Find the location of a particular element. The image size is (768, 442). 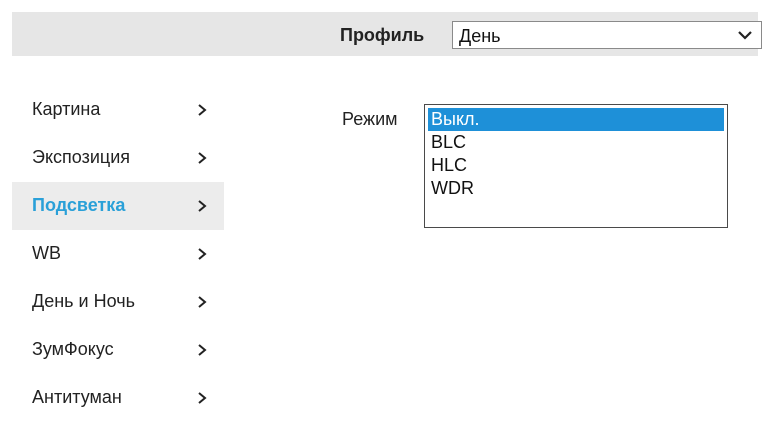

profile-select-value: День is located at coordinates (480, 36).